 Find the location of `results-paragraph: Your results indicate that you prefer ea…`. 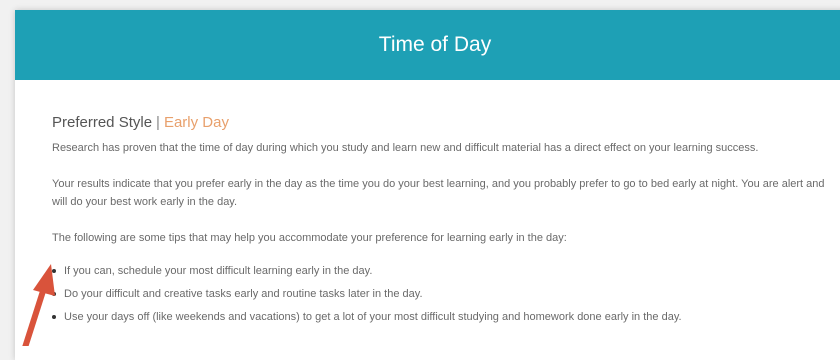

results-paragraph: Your results indicate that you prefer ea… is located at coordinates (438, 193).